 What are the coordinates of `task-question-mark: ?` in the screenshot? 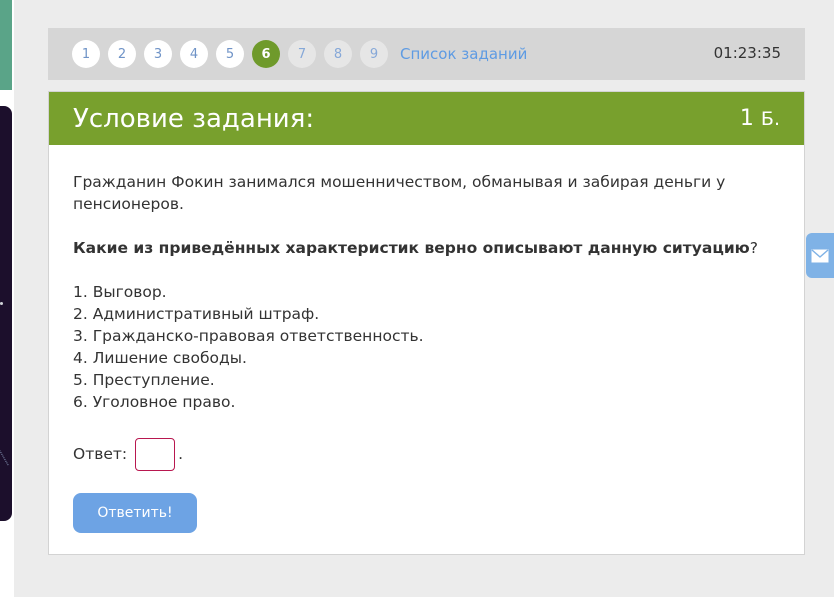 It's located at (753, 248).